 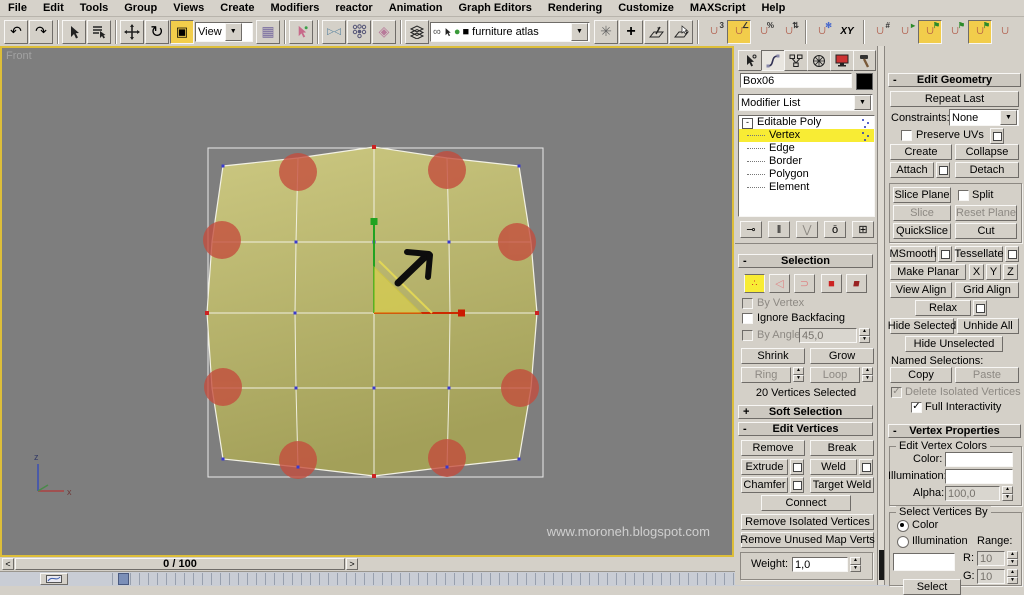 What do you see at coordinates (828, 335) in the screenshot?
I see `by-angle-field: 45,0` at bounding box center [828, 335].